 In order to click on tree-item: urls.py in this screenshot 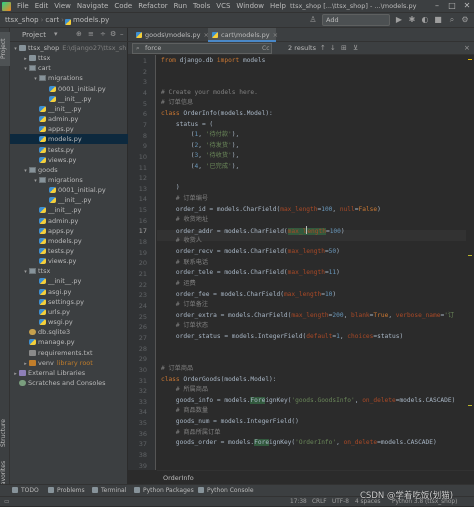, I will do `click(69, 312)`.